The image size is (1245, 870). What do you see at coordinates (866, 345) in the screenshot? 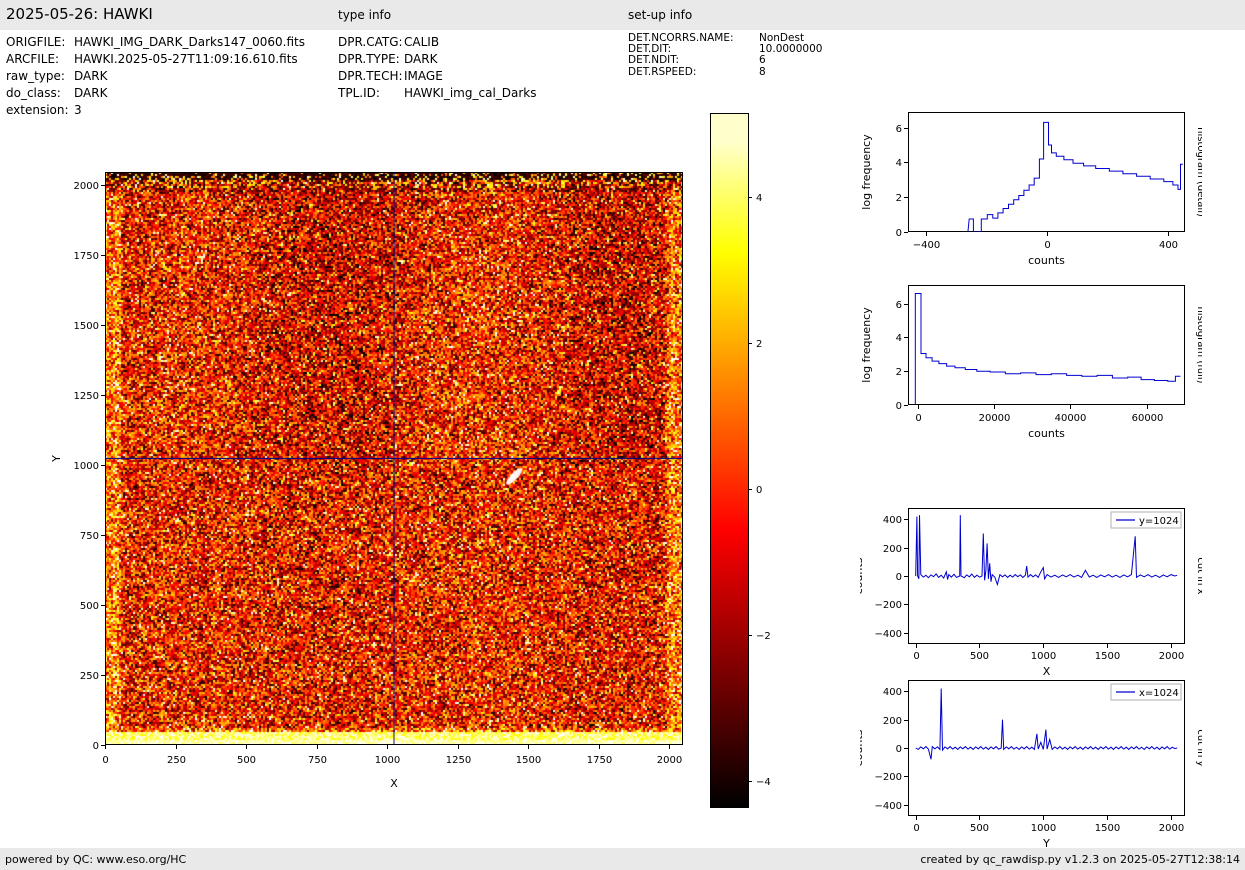
I see `y-axis-label: log frequency` at bounding box center [866, 345].